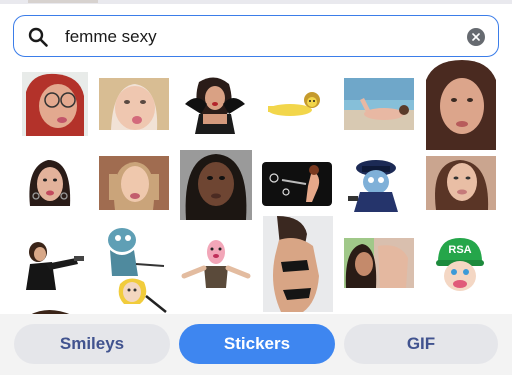  Describe the element at coordinates (460, 264) in the screenshot. I see `sticker-r3c6: RSA` at that location.